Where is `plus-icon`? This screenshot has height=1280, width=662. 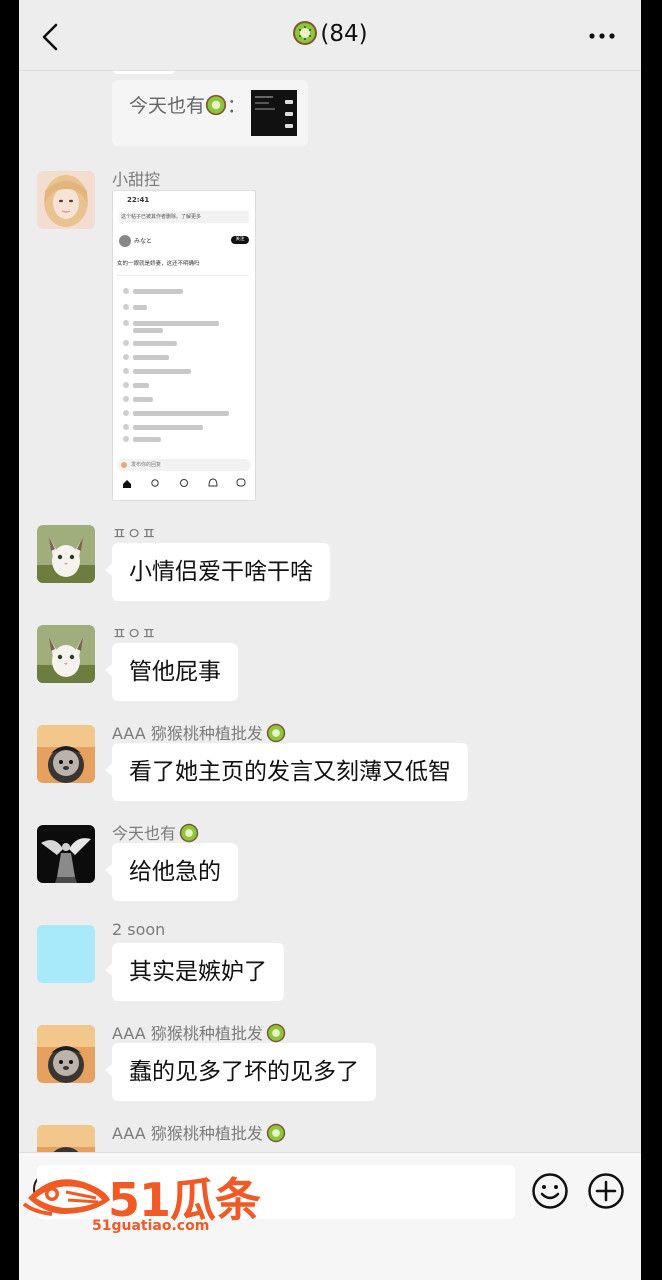 plus-icon is located at coordinates (606, 1191).